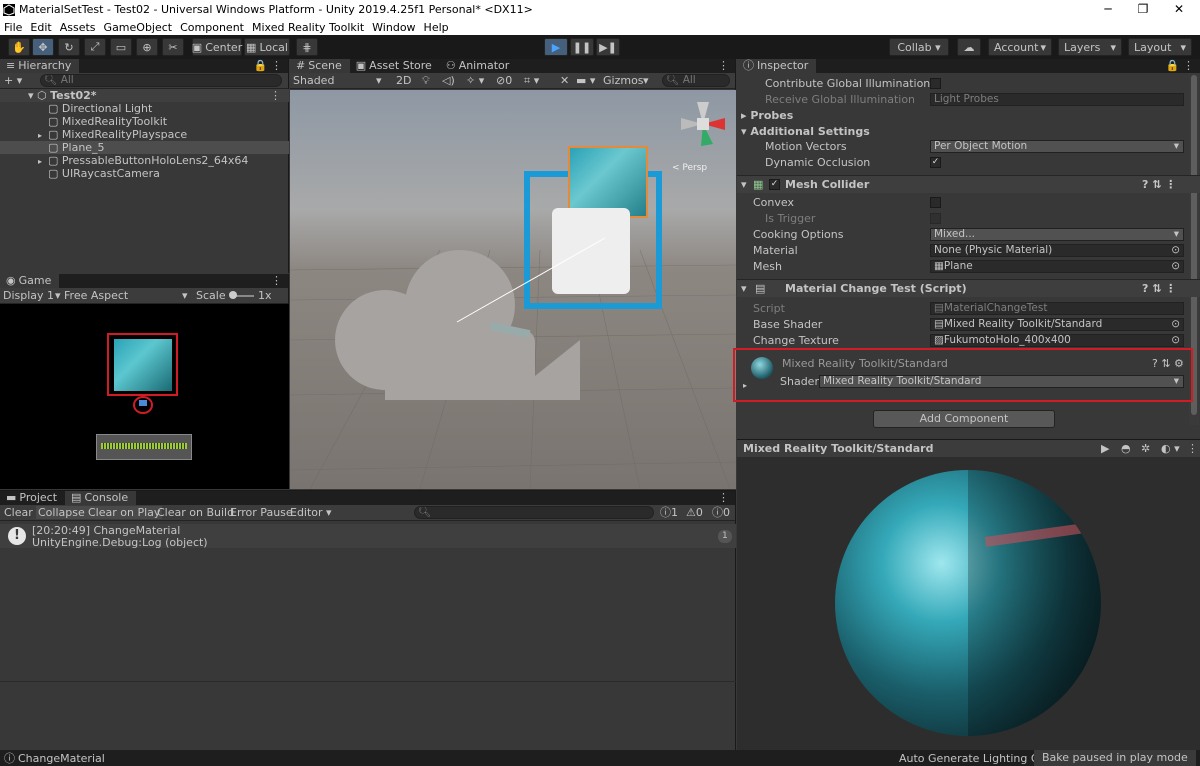 This screenshot has width=1200, height=766. Describe the element at coordinates (1178, 9) in the screenshot. I see `close-button: ✕` at that location.